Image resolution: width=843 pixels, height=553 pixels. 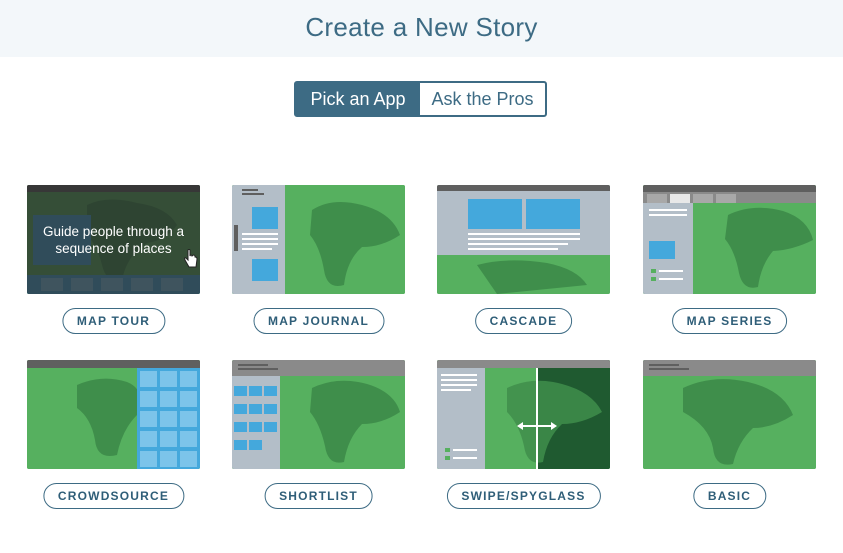 What do you see at coordinates (318, 321) in the screenshot?
I see `map-journal-button: MAP JOURNAL` at bounding box center [318, 321].